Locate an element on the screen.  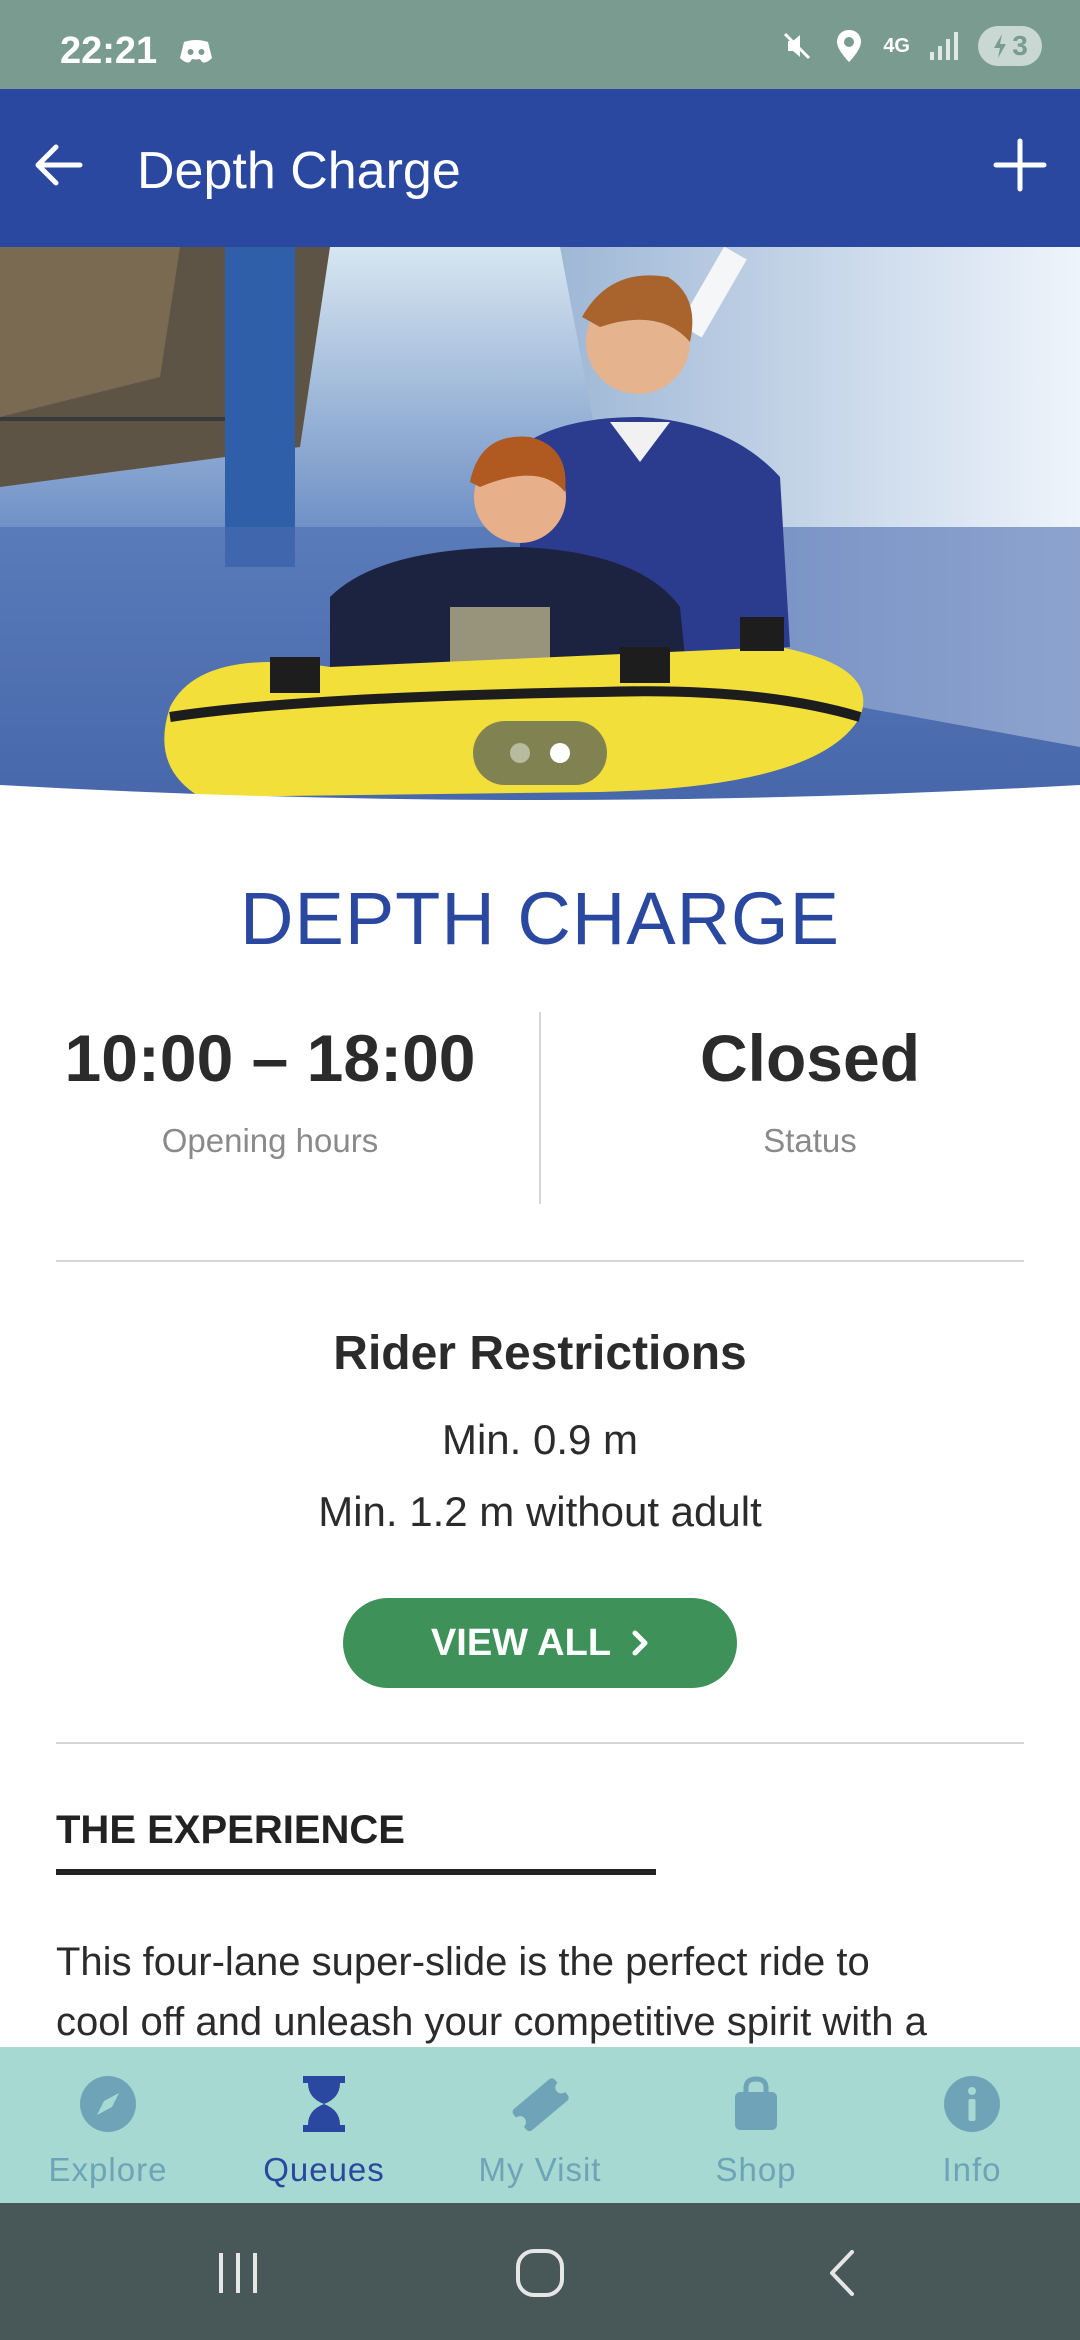
charging-bolt-icon is located at coordinates (1000, 46).